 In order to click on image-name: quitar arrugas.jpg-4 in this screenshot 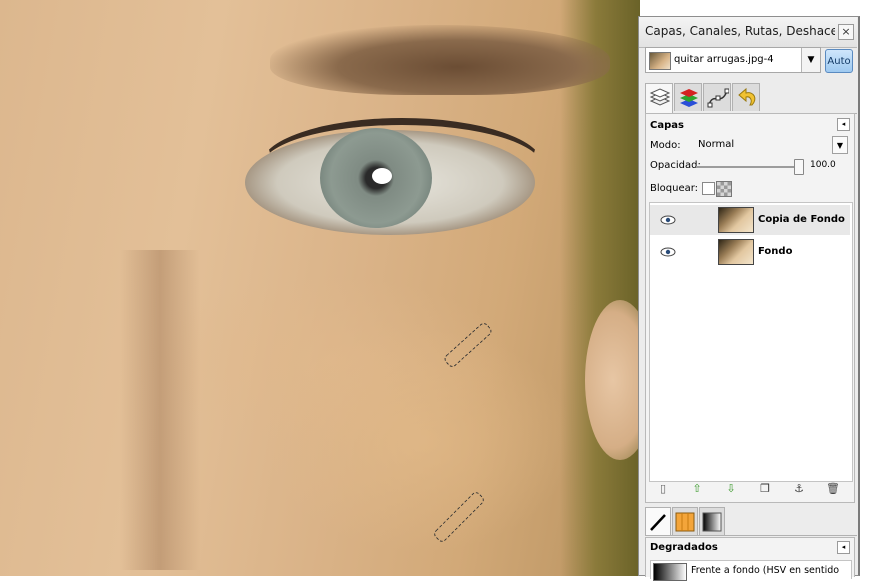, I will do `click(724, 59)`.